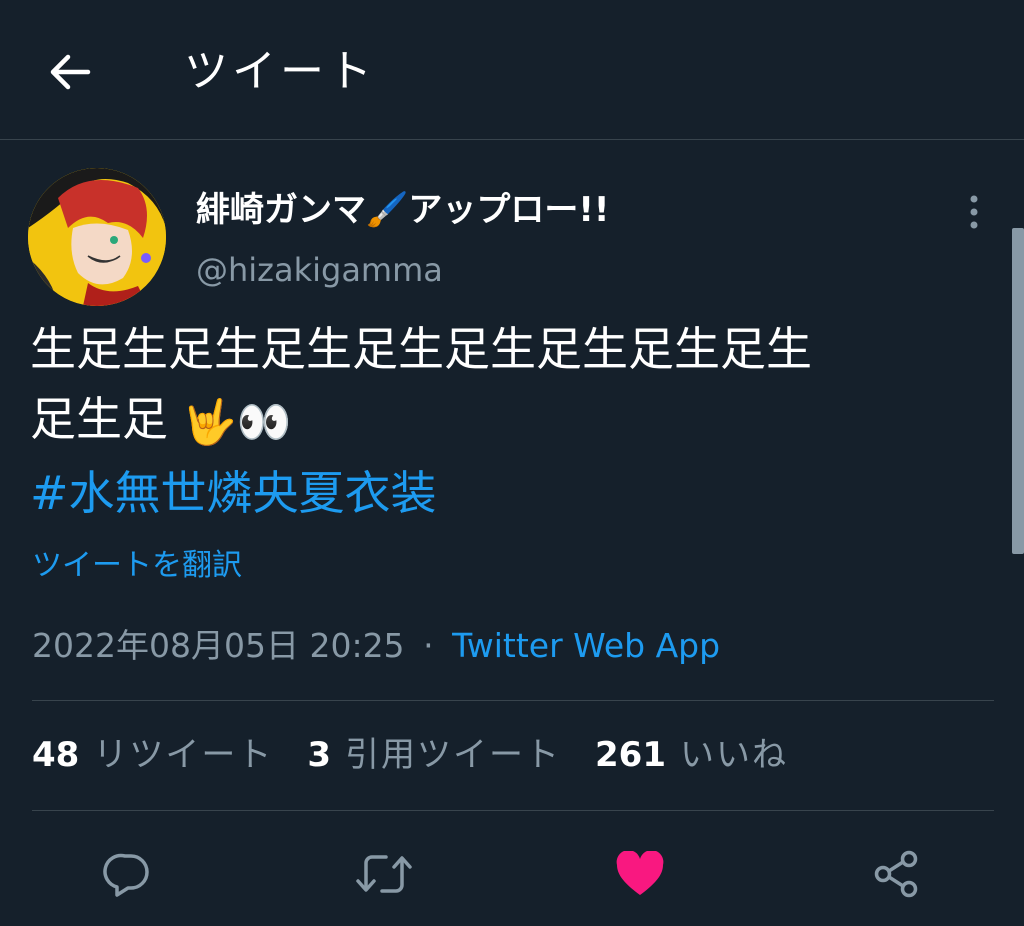 This screenshot has height=926, width=1024. I want to click on share-button, so click(896, 874).